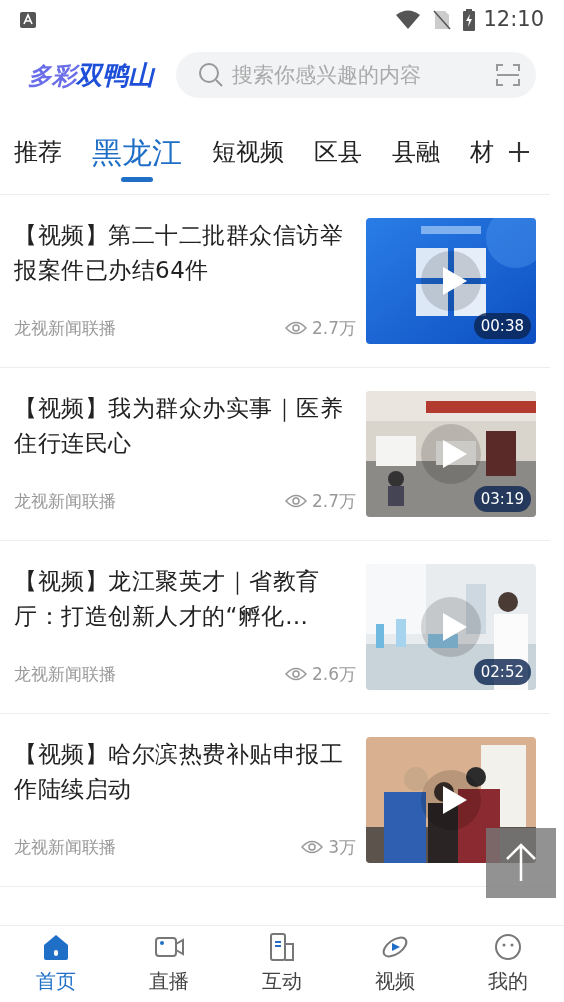 The width and height of the screenshot is (564, 1002). What do you see at coordinates (211, 75) in the screenshot?
I see `search-icon` at bounding box center [211, 75].